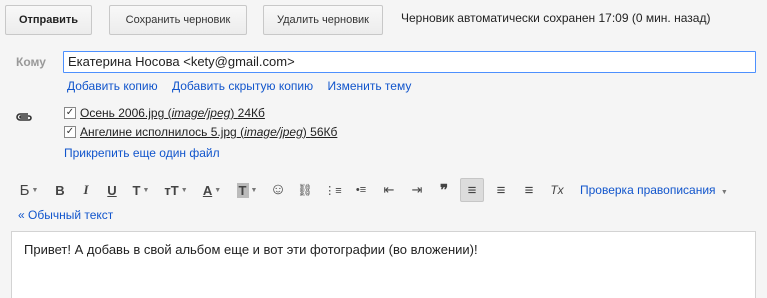 This screenshot has height=298, width=767. I want to click on plain-text-link: « Обычный текст, so click(65, 215).